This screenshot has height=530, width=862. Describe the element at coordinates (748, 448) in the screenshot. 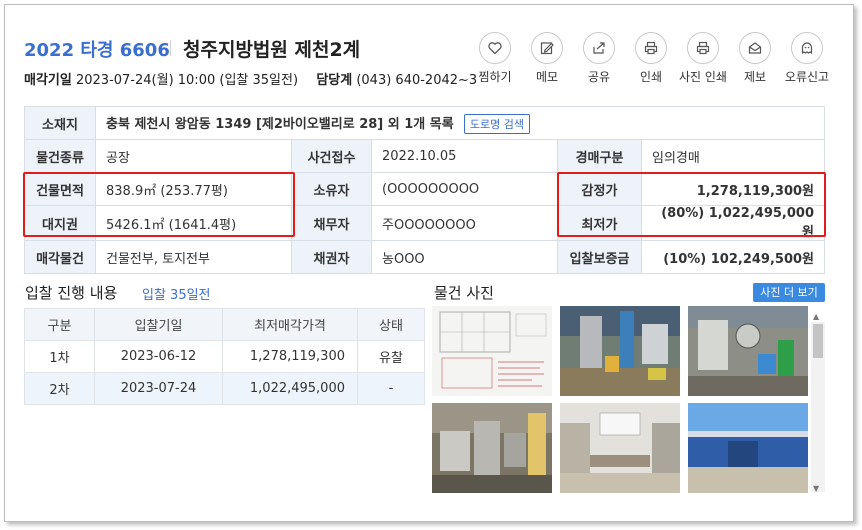

I see `photo-building` at that location.